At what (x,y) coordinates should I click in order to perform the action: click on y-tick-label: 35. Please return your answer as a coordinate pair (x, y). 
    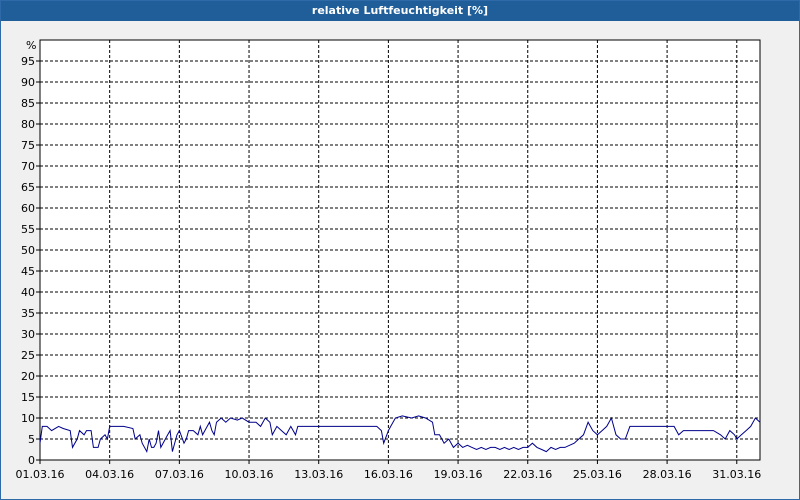
    Looking at the image, I should click on (28, 313).